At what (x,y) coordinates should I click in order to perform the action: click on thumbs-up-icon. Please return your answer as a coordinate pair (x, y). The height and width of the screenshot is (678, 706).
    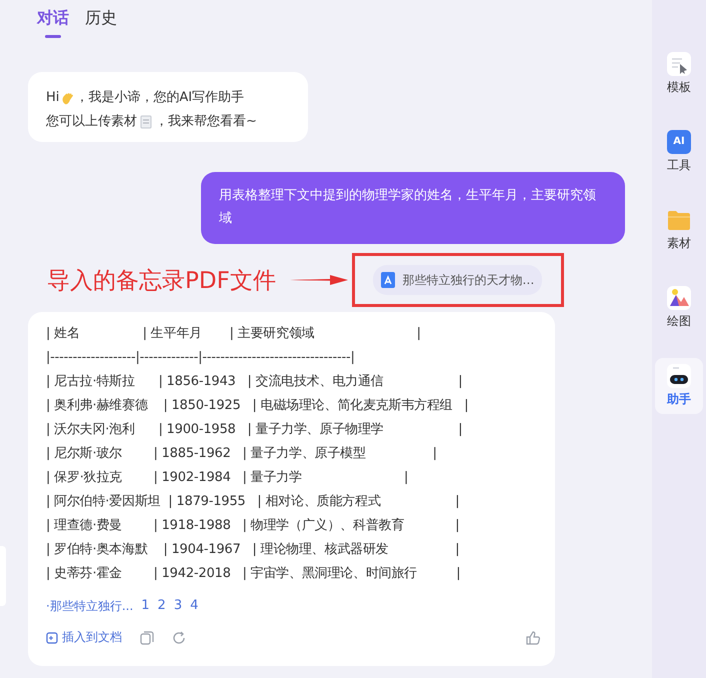
    Looking at the image, I should click on (533, 637).